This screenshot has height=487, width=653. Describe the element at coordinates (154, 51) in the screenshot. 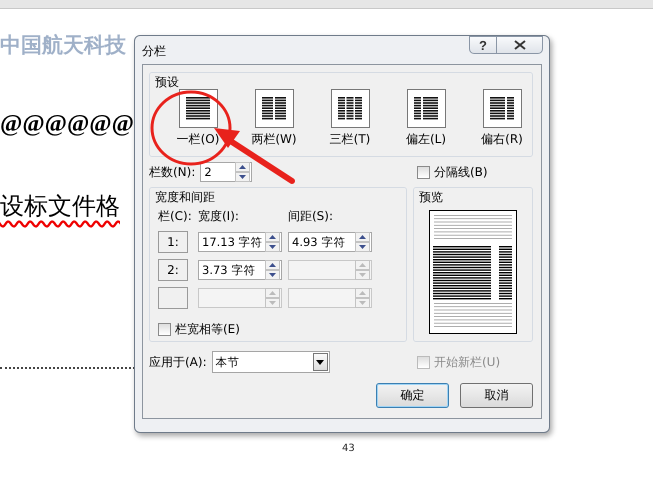

I see `dialog-title: 分栏` at that location.